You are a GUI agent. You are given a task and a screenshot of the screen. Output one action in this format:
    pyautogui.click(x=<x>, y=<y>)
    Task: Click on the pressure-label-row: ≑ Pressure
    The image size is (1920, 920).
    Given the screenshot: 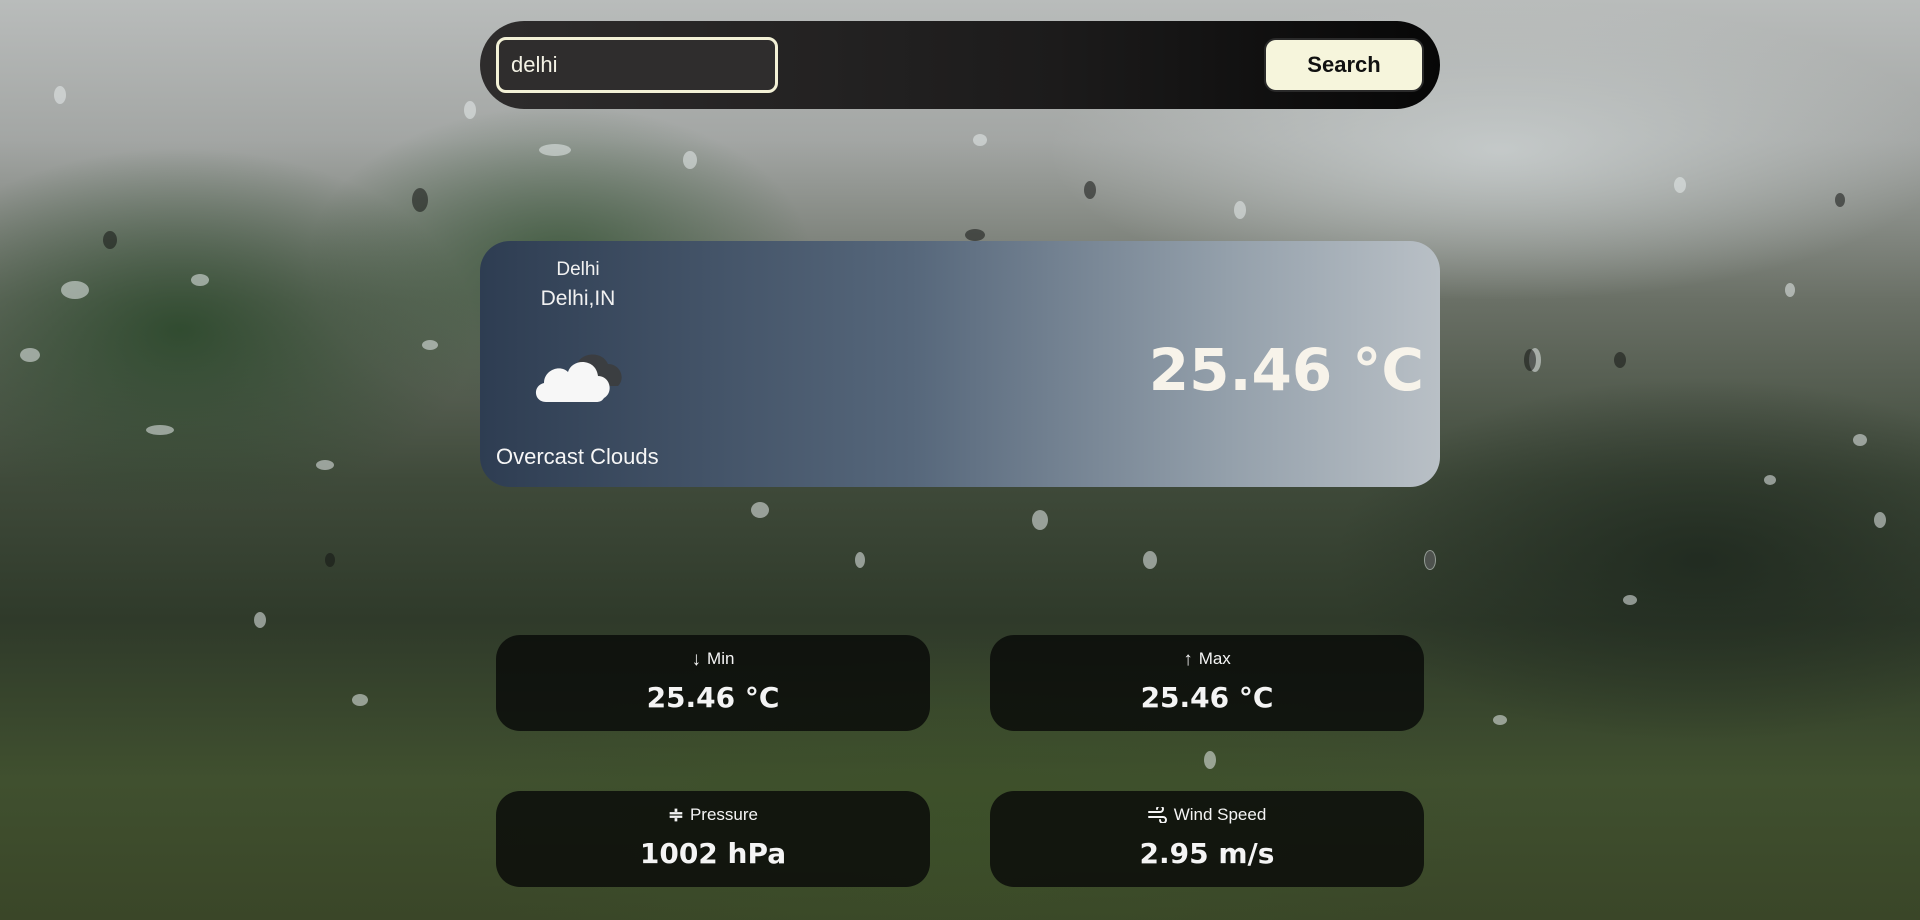 What is the action you would take?
    pyautogui.click(x=713, y=815)
    